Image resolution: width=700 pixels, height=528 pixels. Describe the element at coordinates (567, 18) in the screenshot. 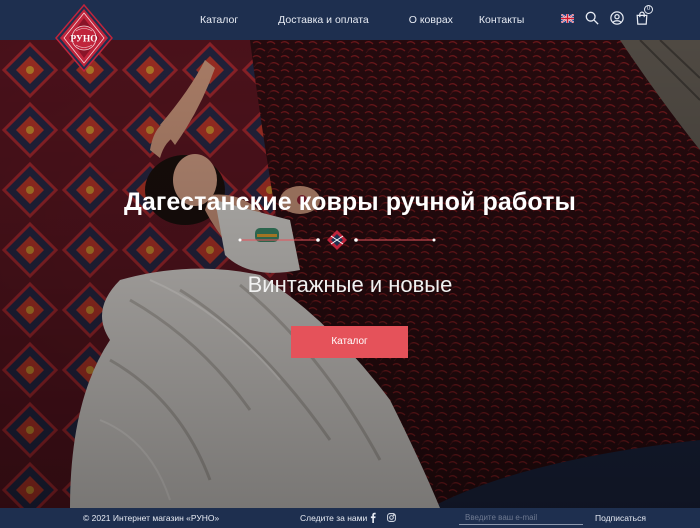

I see `uk-flag-icon` at that location.